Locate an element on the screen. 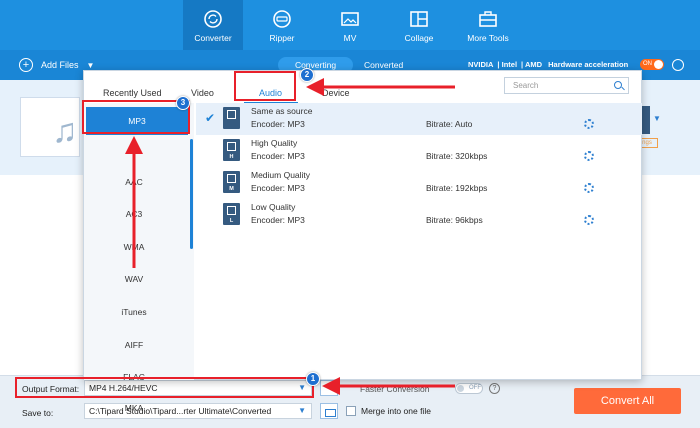 The width and height of the screenshot is (700, 428). window-control-icon is located at coordinates (678, 65).